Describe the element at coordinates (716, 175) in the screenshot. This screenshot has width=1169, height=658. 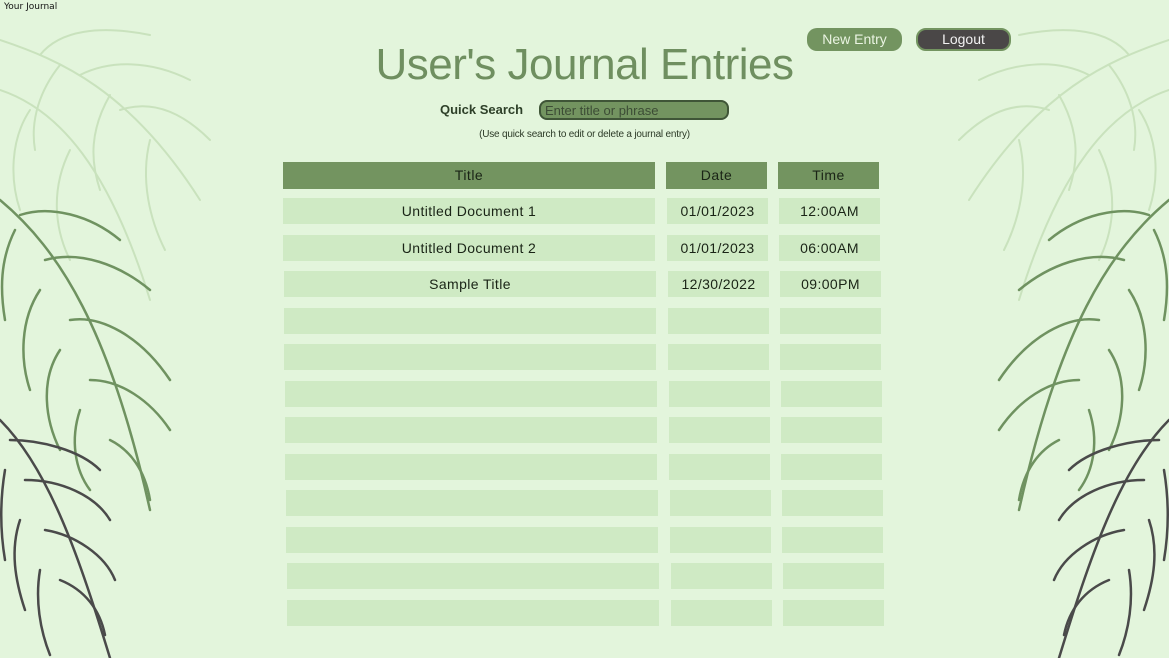
I see `column-header-date: Date` at that location.